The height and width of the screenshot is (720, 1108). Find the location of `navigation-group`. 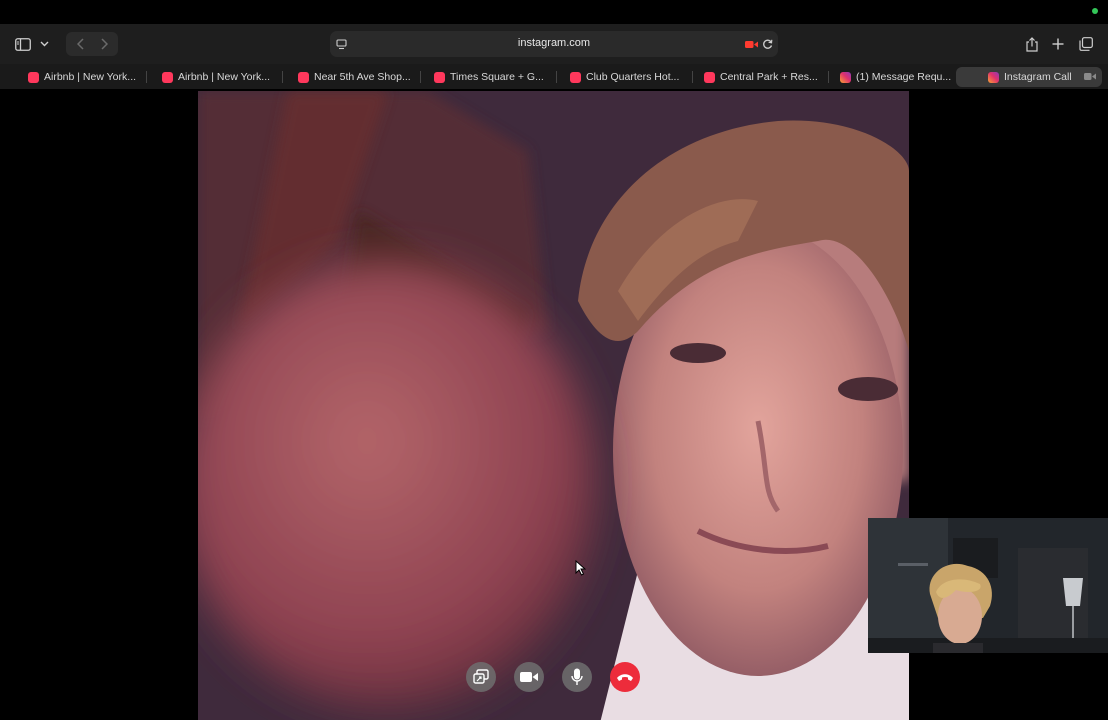

navigation-group is located at coordinates (92, 44).